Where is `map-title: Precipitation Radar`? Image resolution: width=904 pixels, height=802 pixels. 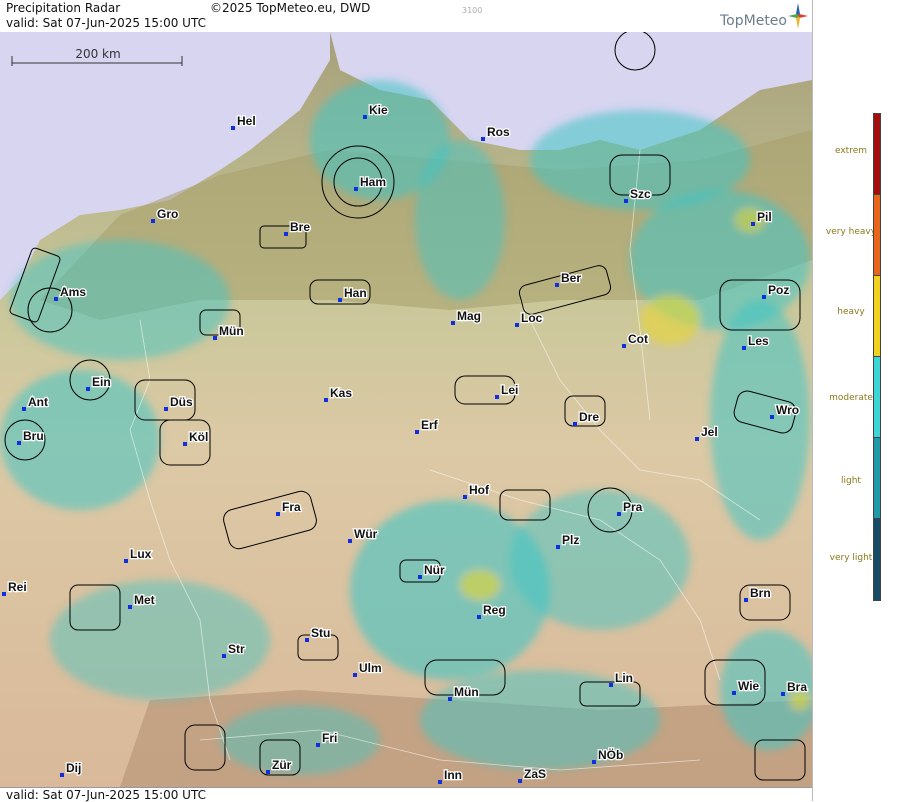
map-title: Precipitation Radar is located at coordinates (63, 8).